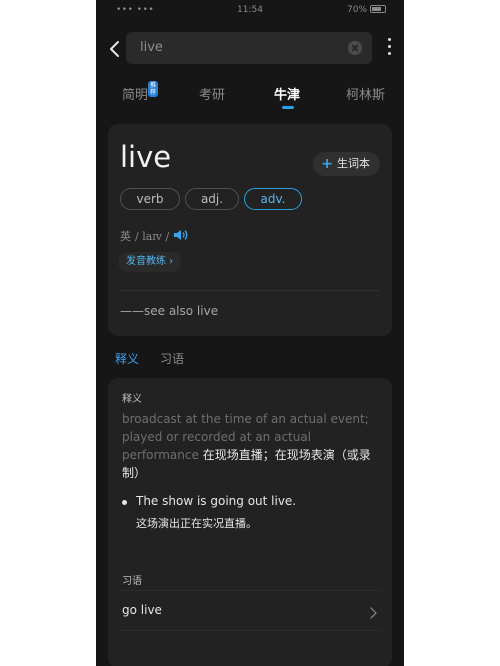 The image size is (500, 666). What do you see at coordinates (250, 96) in the screenshot?
I see `dictionary-tabs: 简明 推荐 考研 牛津 柯林斯` at bounding box center [250, 96].